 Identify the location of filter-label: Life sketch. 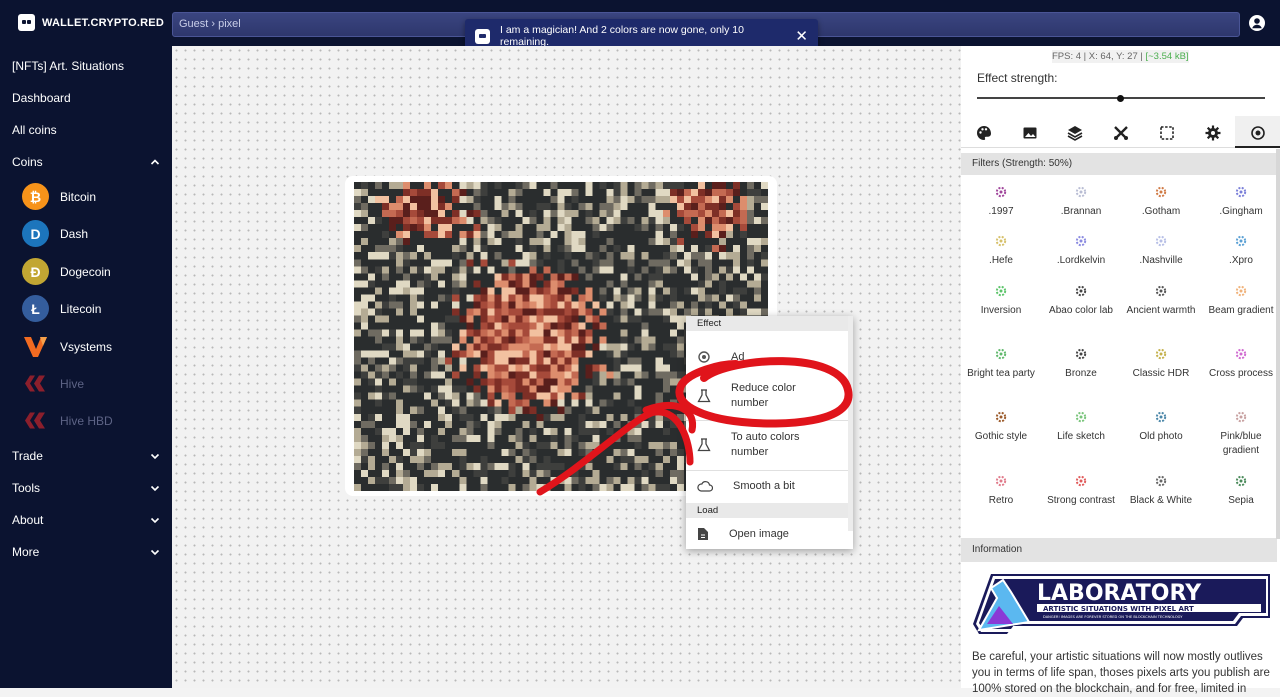
(1081, 436).